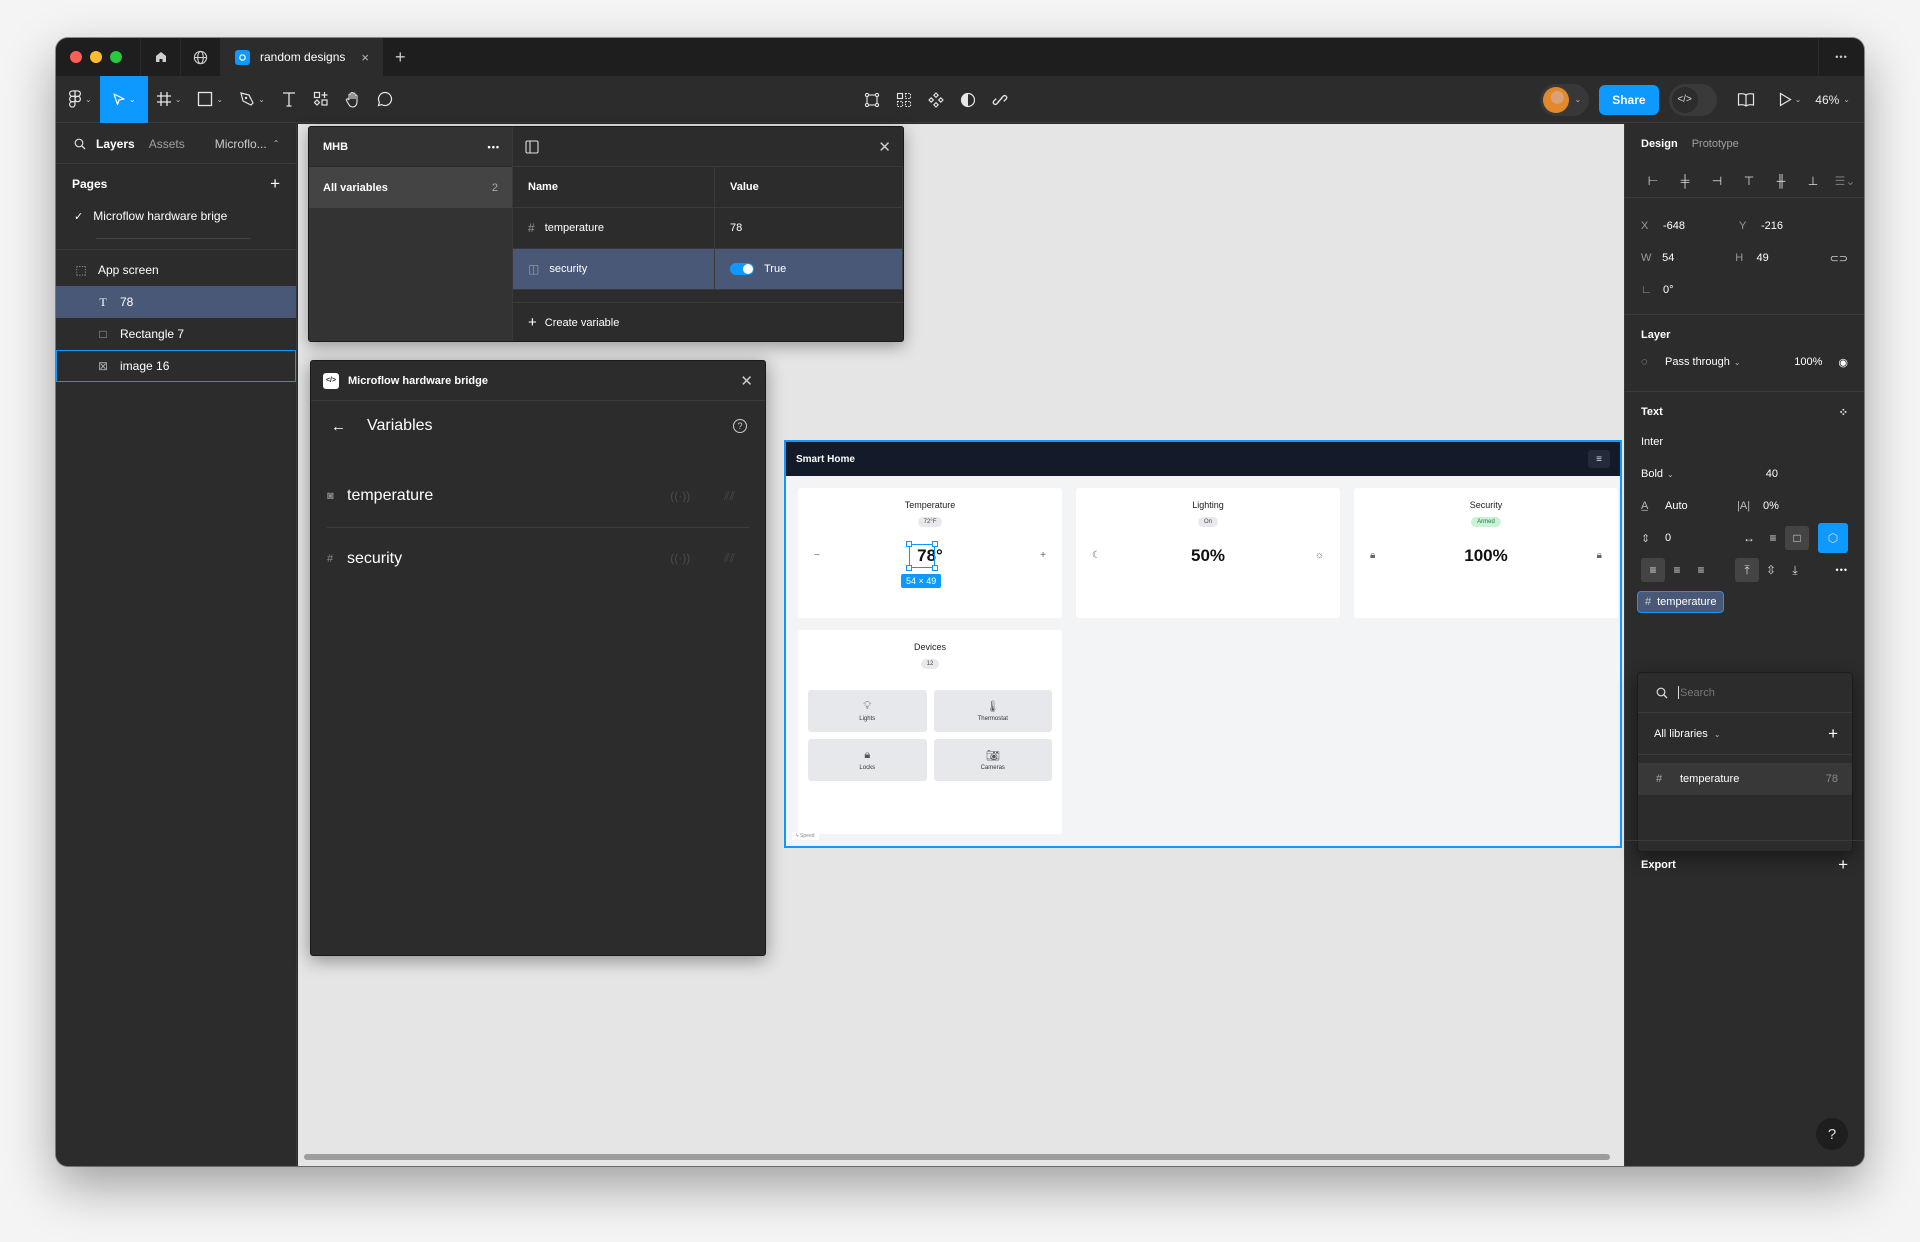 This screenshot has width=1920, height=1242. I want to click on community-button, so click(200, 57).